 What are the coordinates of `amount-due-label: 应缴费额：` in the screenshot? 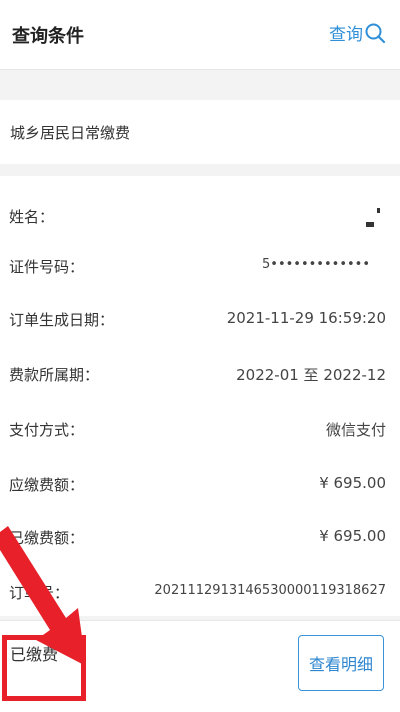 It's located at (47, 485).